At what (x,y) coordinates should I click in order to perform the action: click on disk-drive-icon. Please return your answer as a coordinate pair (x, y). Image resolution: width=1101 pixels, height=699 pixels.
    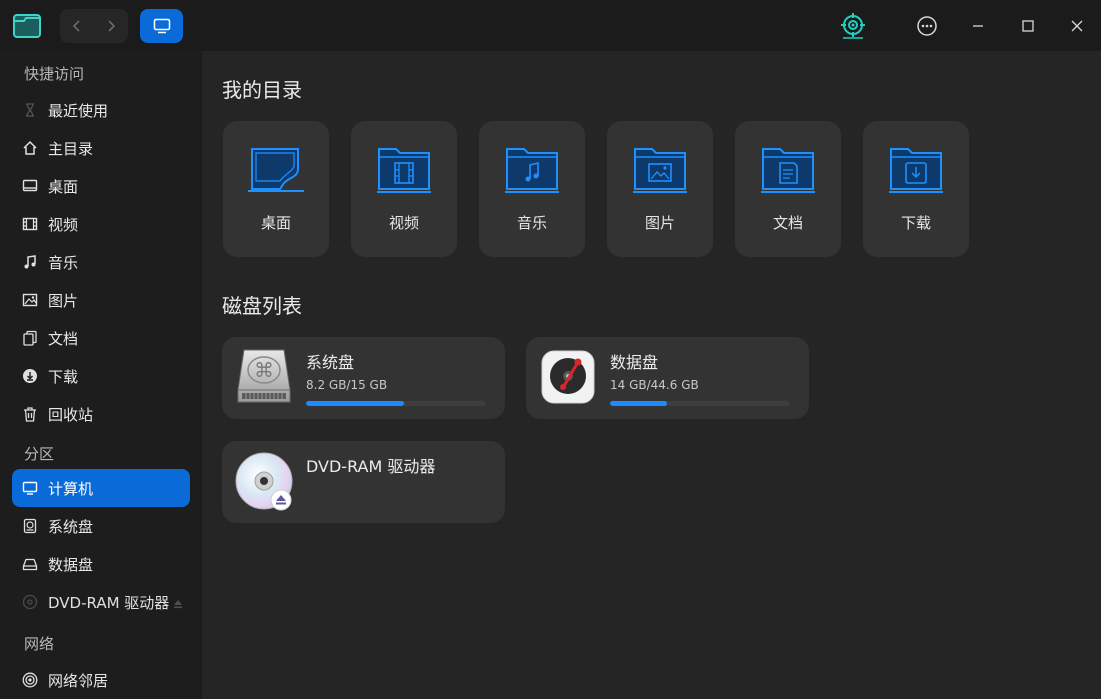
    Looking at the image, I should click on (568, 377).